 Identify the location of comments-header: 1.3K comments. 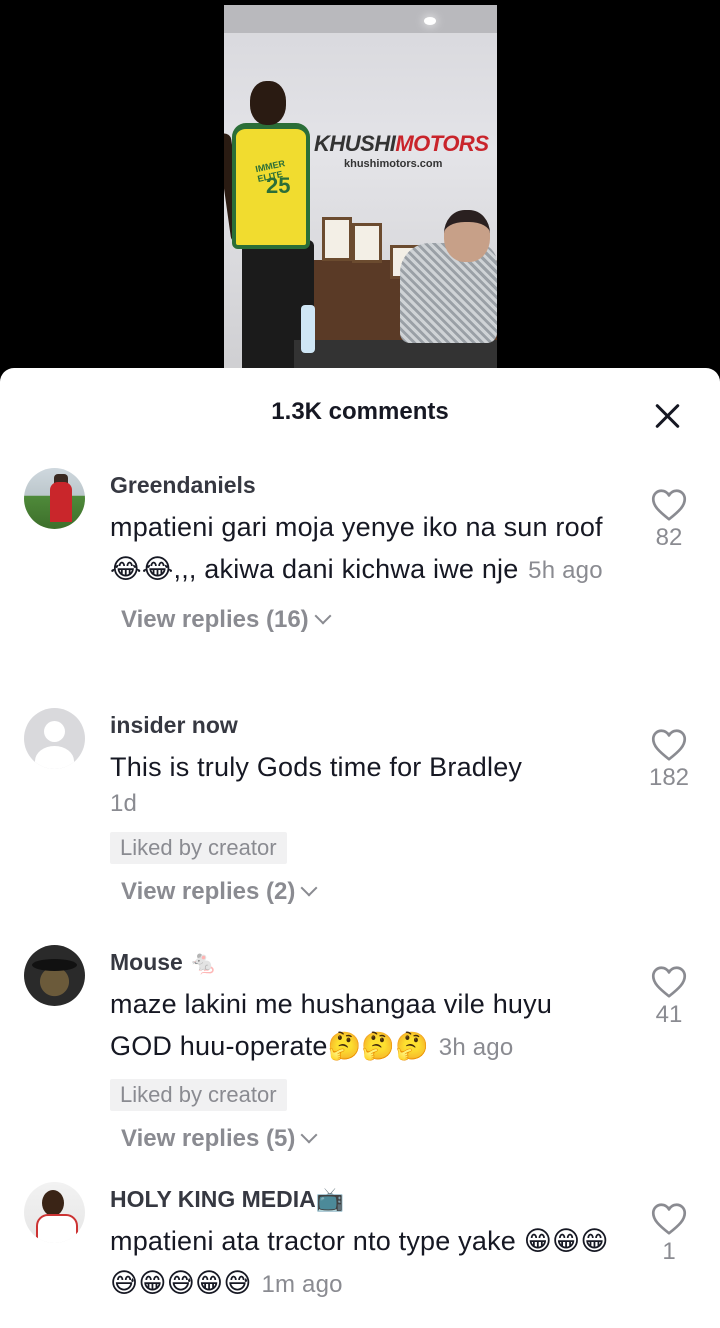
(360, 413).